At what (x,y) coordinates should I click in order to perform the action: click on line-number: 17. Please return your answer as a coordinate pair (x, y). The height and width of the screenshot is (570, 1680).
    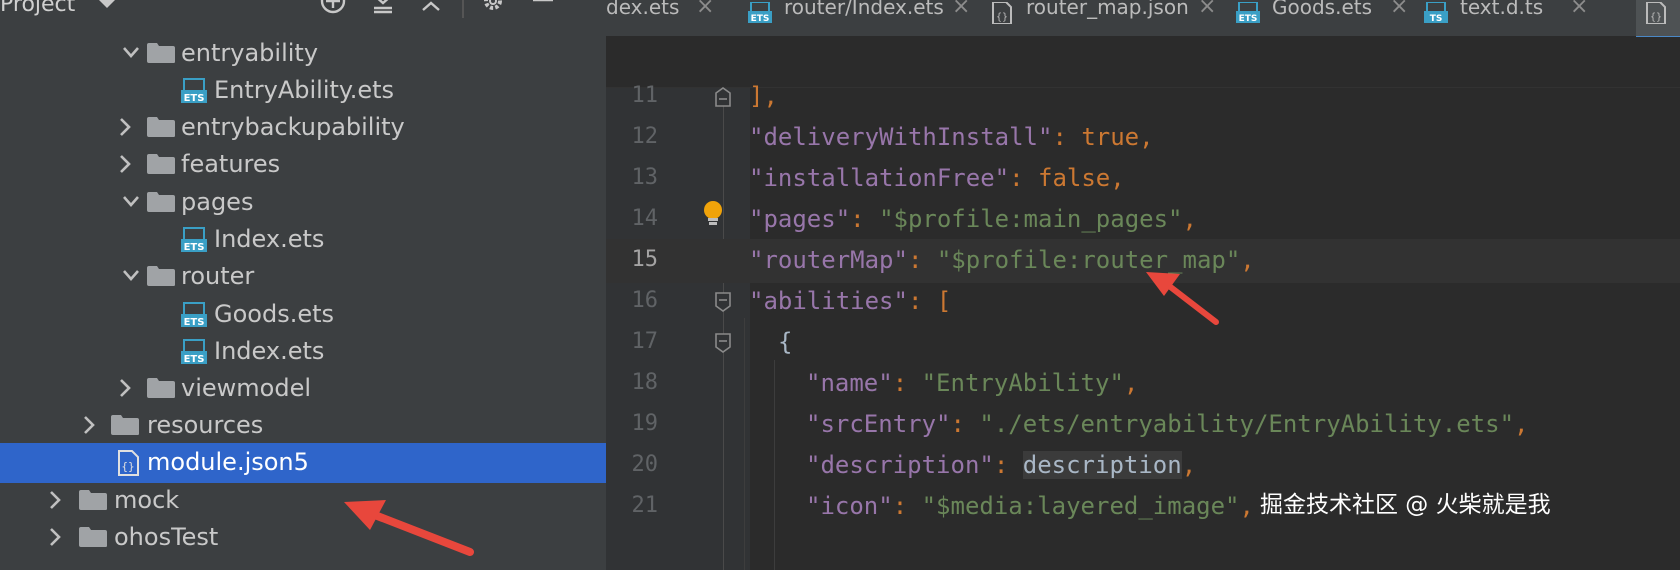
    Looking at the image, I should click on (645, 341).